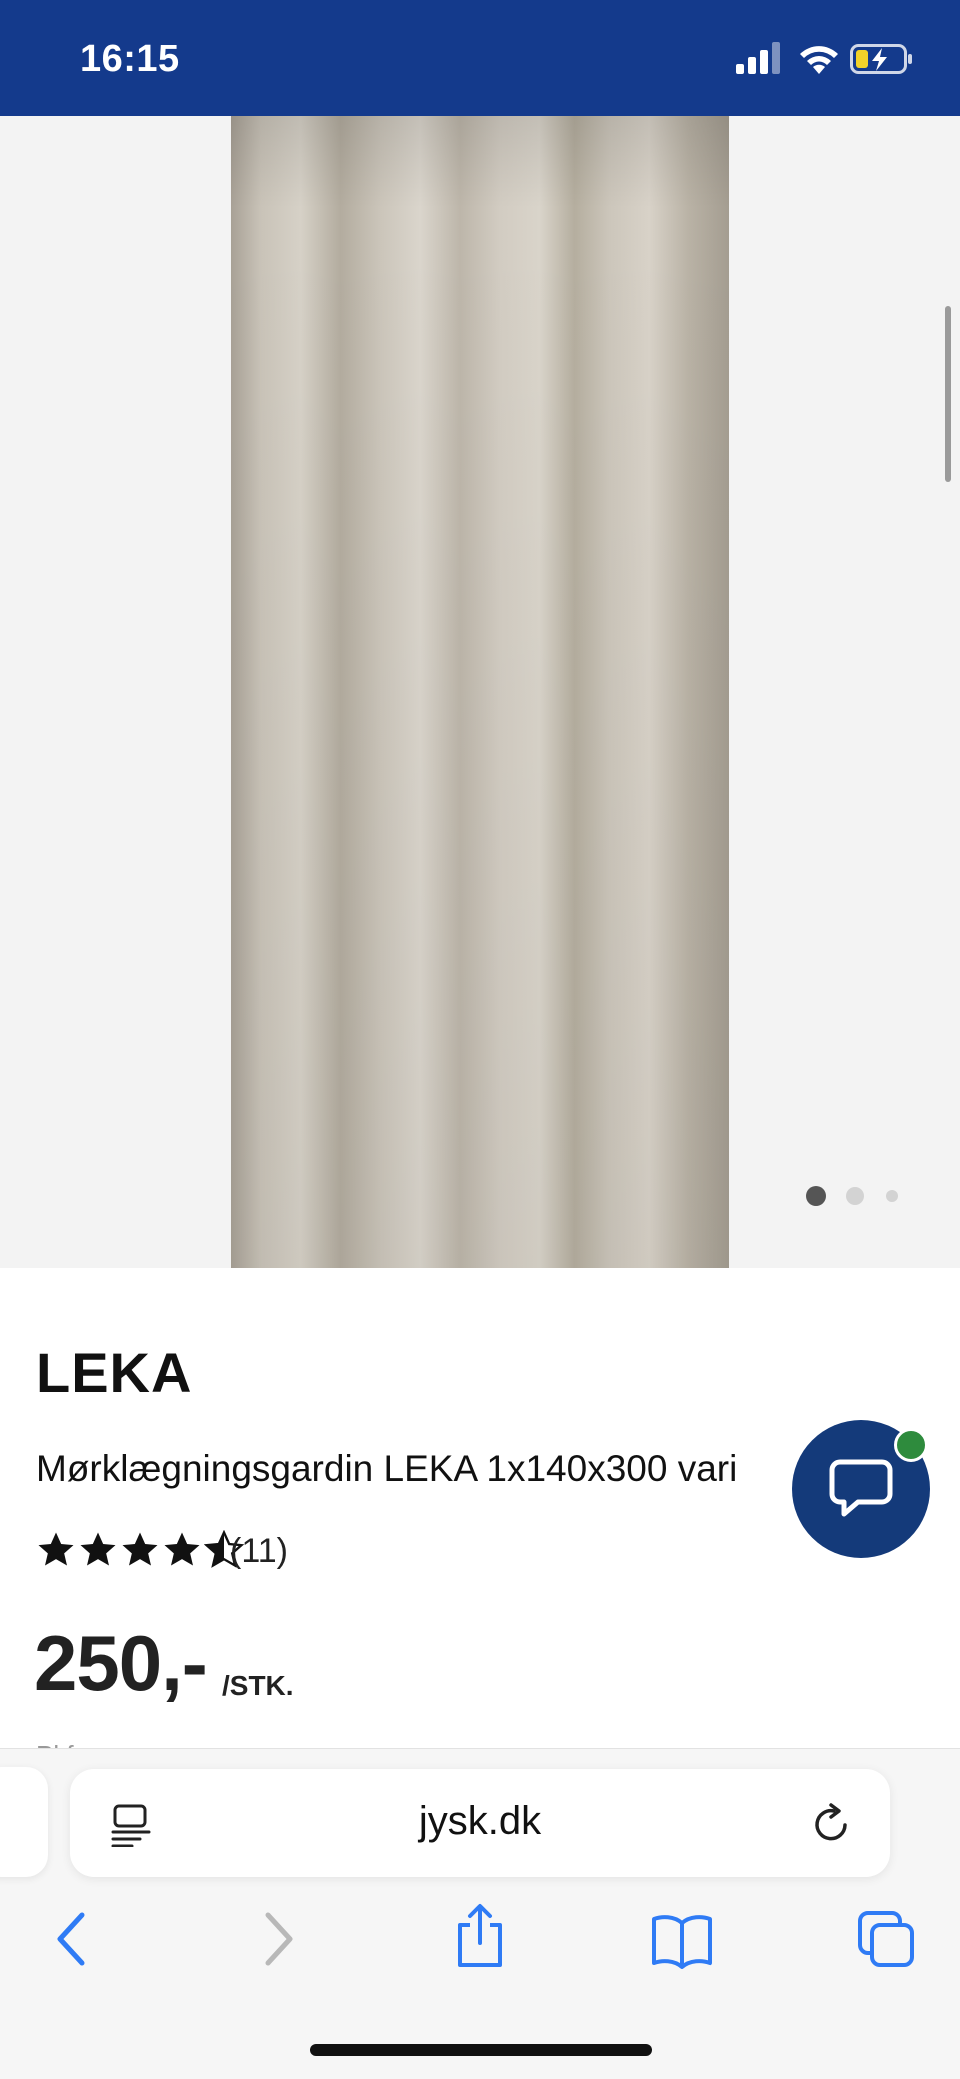 Image resolution: width=960 pixels, height=2079 pixels. What do you see at coordinates (881, 59) in the screenshot?
I see `battery-charging-icon` at bounding box center [881, 59].